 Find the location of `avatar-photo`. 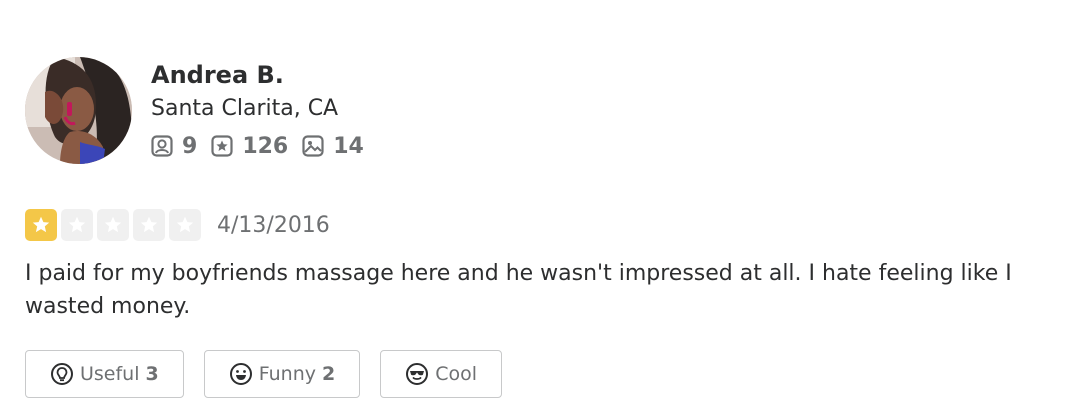

avatar-photo is located at coordinates (78, 110).